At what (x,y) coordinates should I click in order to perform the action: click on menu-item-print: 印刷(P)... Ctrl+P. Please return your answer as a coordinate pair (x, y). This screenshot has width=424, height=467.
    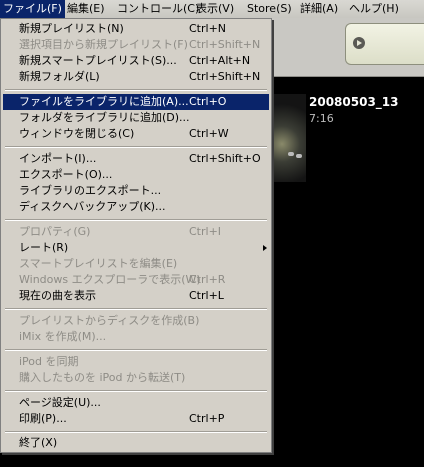
    Looking at the image, I should click on (136, 419).